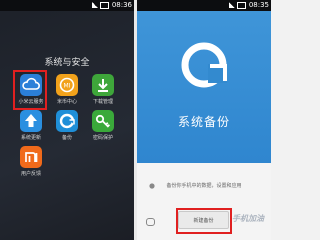 Image resolution: width=320 pixels, height=240 pixels. I want to click on backup-logo-icon, so click(204, 65).